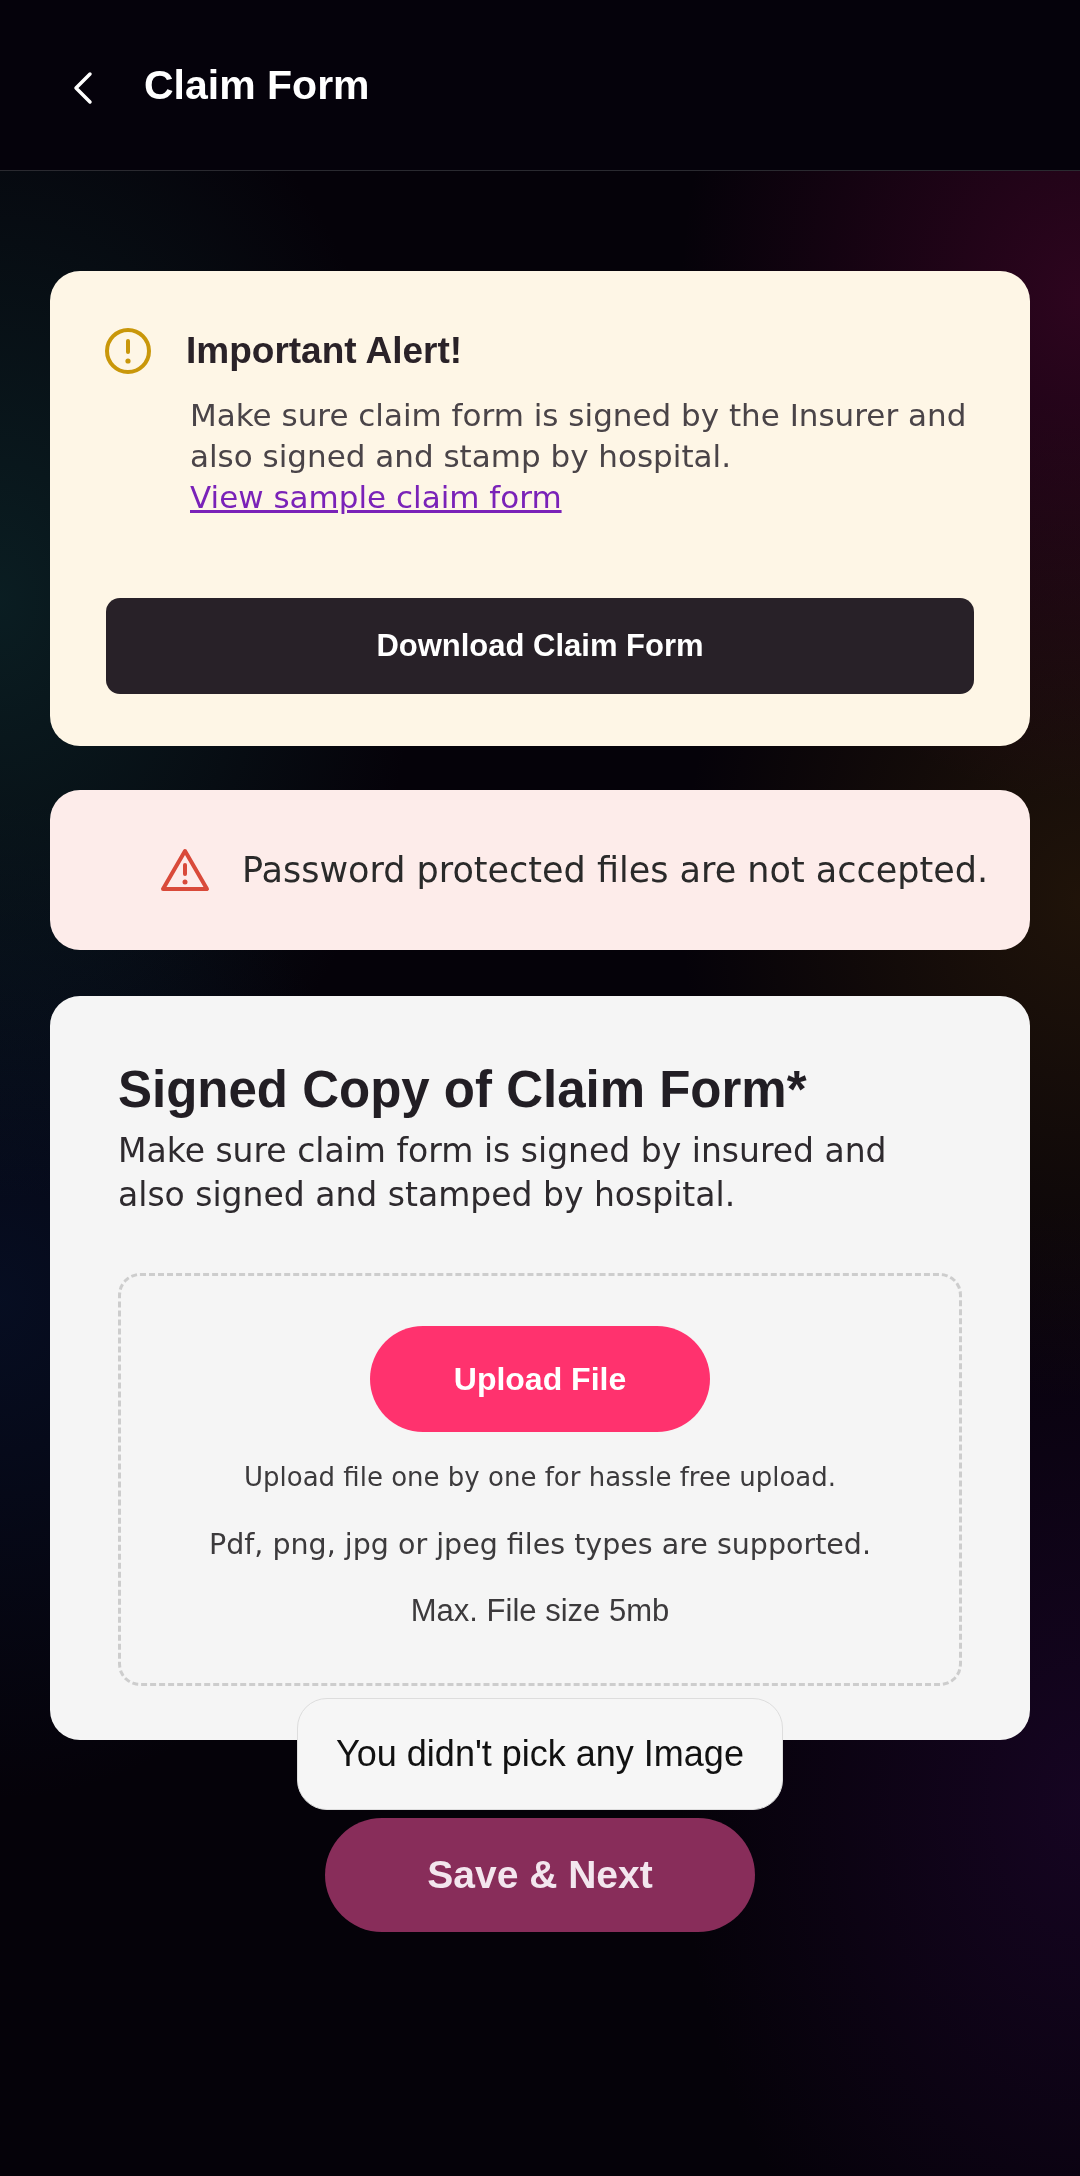 Image resolution: width=1080 pixels, height=2176 pixels. Describe the element at coordinates (579, 456) in the screenshot. I see `alert-message: Make sure claim form is signed by the Insurer and also signed and stamp by hospital. View sample claim form` at that location.